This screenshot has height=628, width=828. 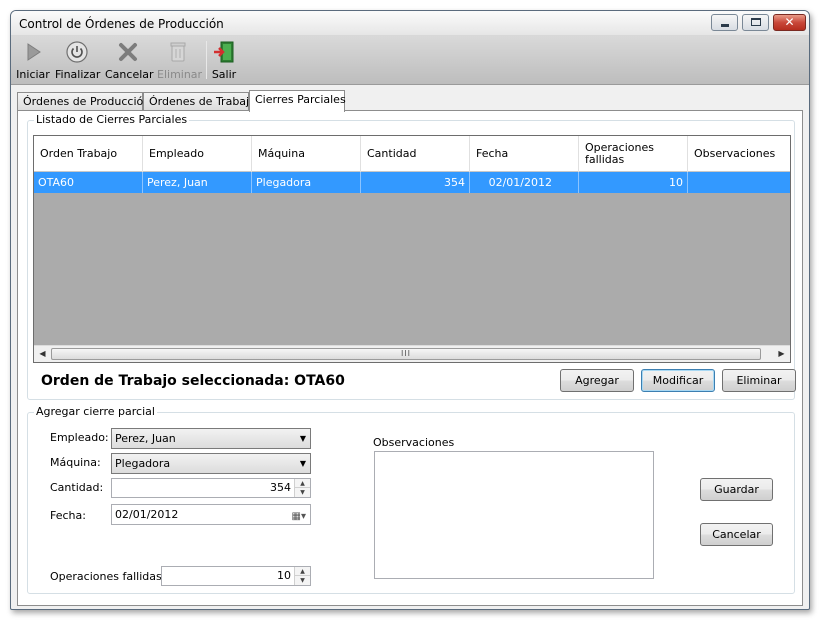 I want to click on maquina-label: Máquina:, so click(x=75, y=462).